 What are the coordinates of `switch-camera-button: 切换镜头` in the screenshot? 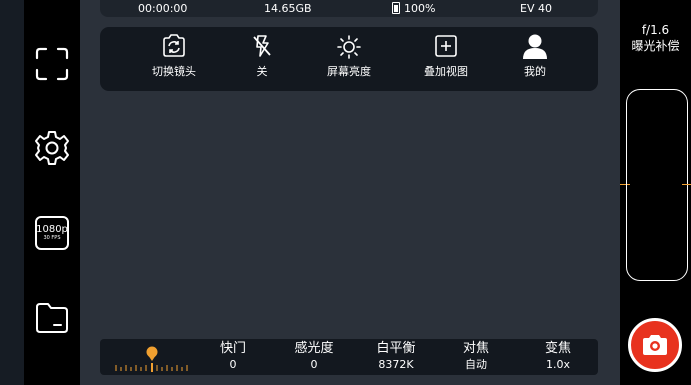 It's located at (174, 56).